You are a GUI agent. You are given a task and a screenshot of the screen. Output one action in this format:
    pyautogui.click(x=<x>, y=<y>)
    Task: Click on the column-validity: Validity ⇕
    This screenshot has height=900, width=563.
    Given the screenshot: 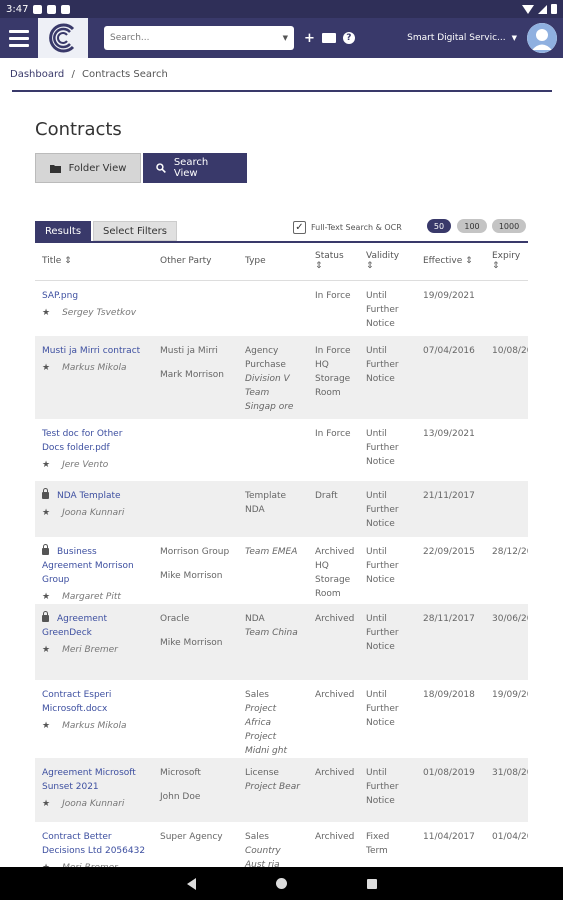 What is the action you would take?
    pyautogui.click(x=387, y=261)
    